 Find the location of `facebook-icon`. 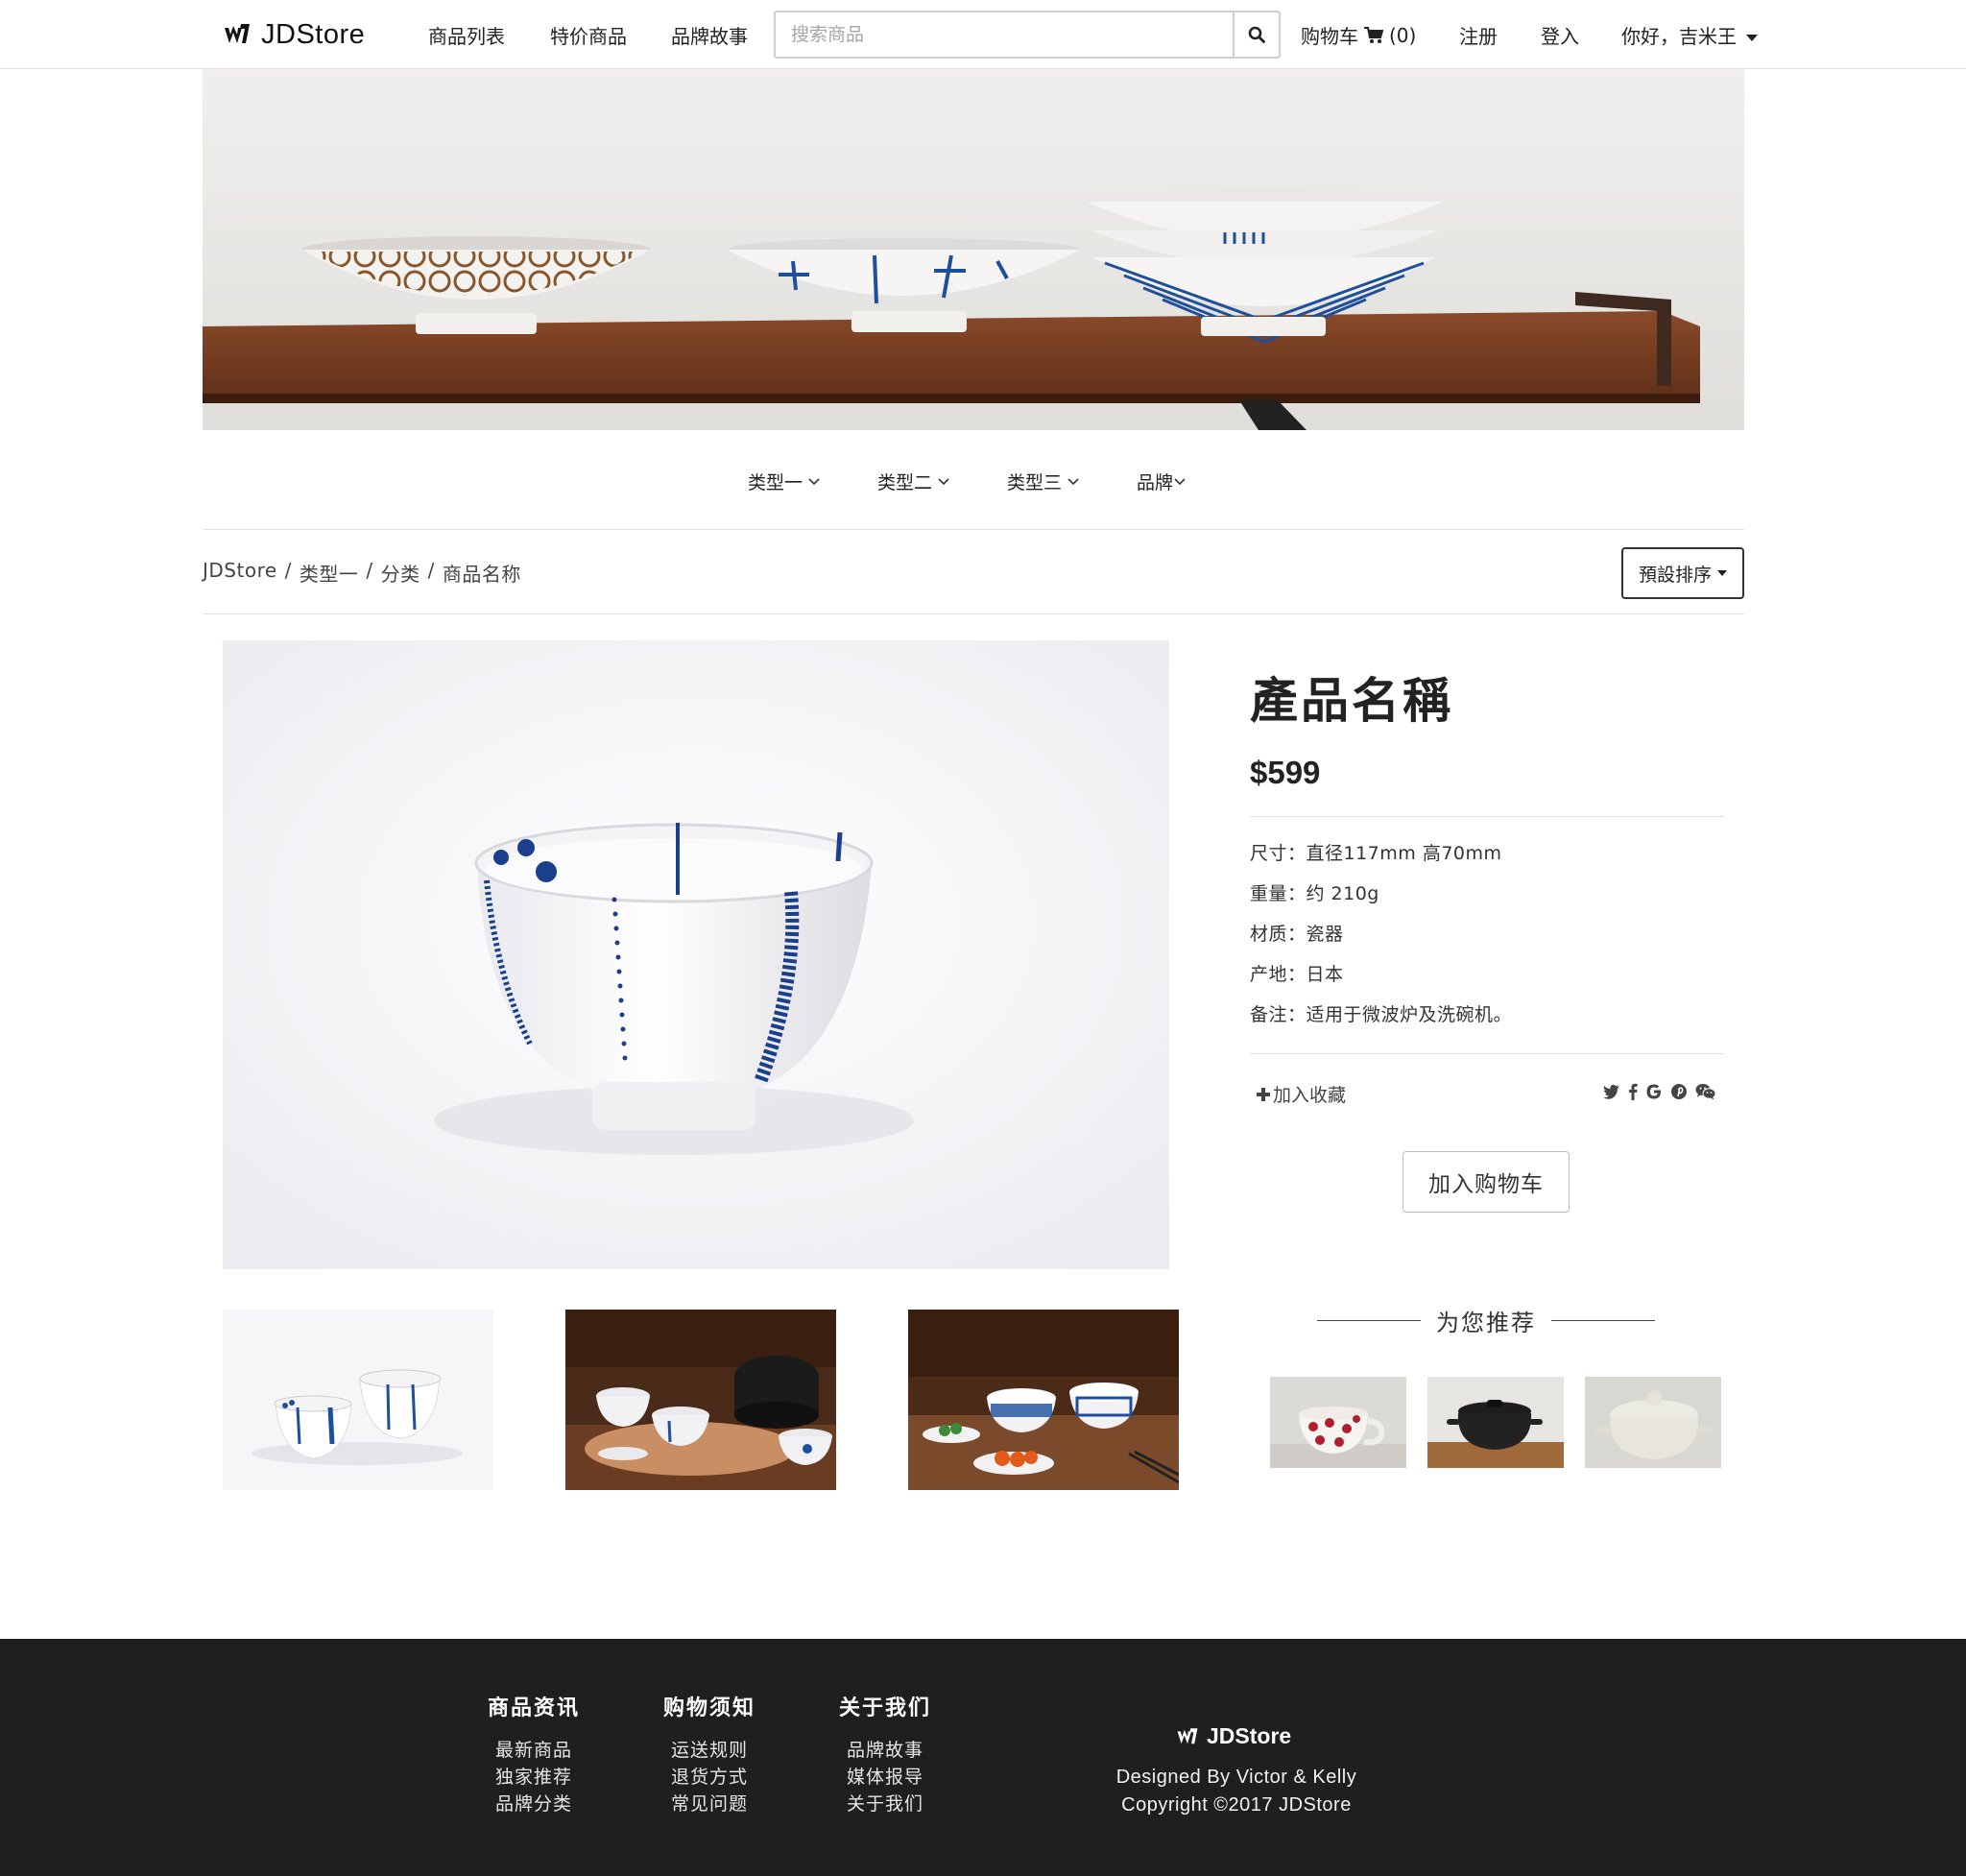

facebook-icon is located at coordinates (1633, 1091).